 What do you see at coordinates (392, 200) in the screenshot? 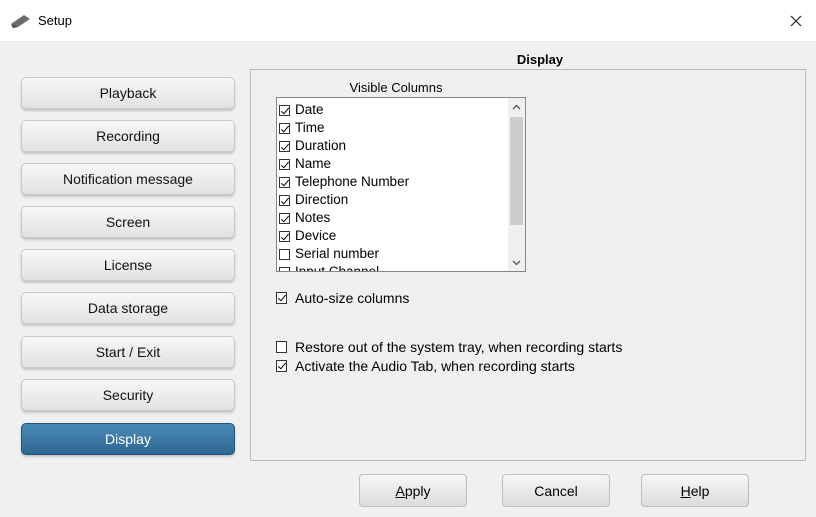
I see `column-item-direction: Direction` at bounding box center [392, 200].